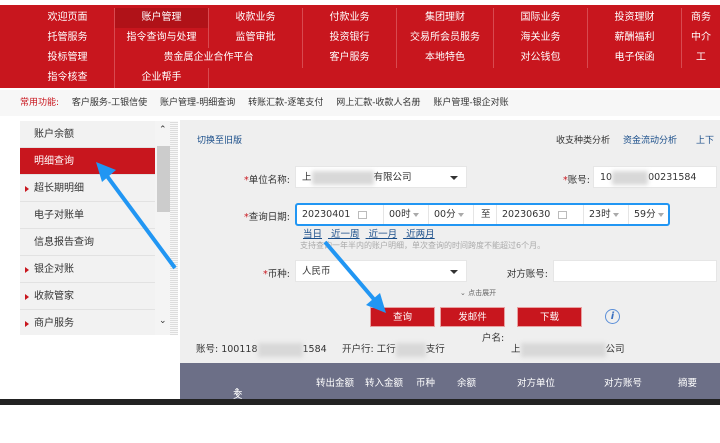 The image size is (720, 443). I want to click on nav-item: 监管审批, so click(256, 38).